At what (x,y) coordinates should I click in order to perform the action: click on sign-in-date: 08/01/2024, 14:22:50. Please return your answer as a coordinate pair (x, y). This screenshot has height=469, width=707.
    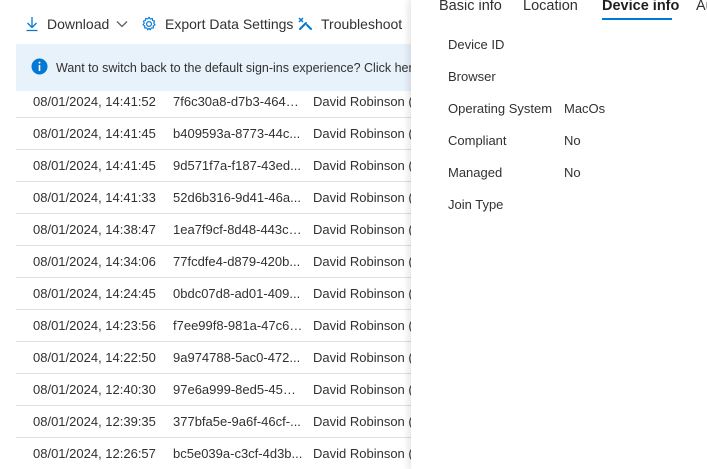
    Looking at the image, I should click on (94, 357).